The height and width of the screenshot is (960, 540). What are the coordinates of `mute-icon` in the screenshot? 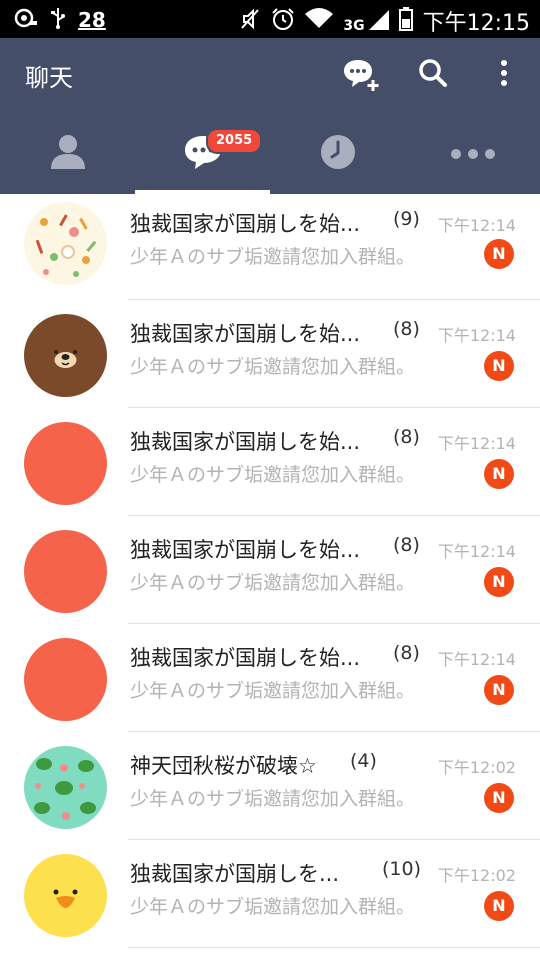 It's located at (250, 21).